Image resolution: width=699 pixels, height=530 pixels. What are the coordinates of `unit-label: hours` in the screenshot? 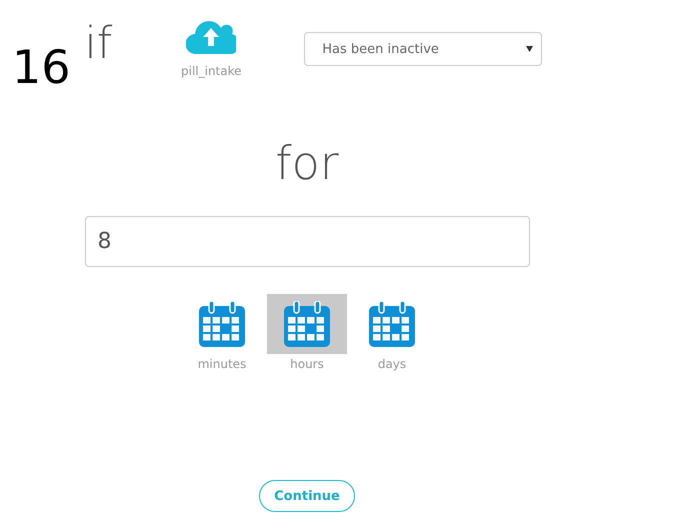 It's located at (307, 364).